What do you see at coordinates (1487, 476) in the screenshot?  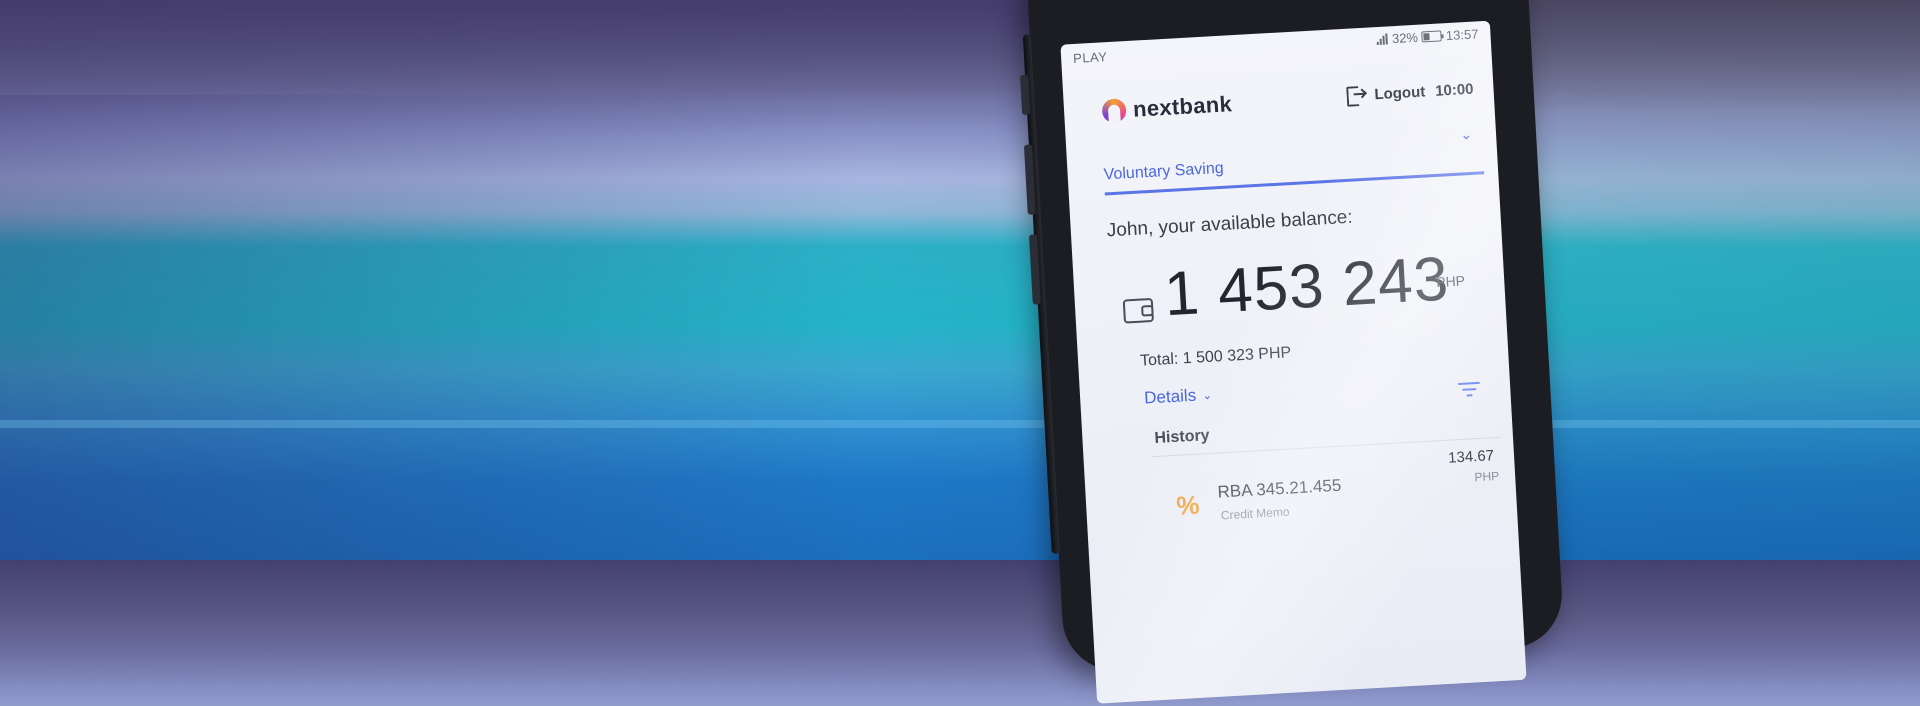 I see `transaction-currency: PHP` at bounding box center [1487, 476].